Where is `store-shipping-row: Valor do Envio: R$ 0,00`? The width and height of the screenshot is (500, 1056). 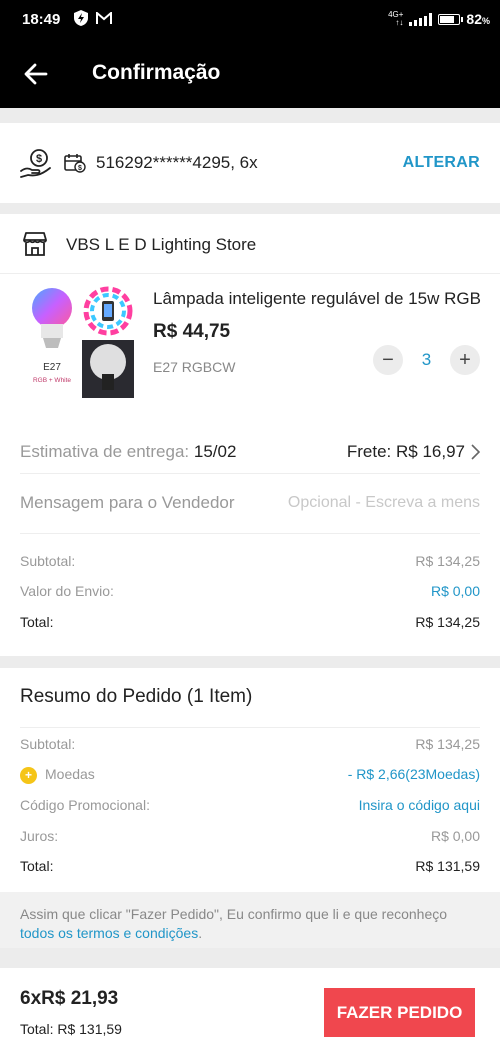 store-shipping-row: Valor do Envio: R$ 0,00 is located at coordinates (250, 591).